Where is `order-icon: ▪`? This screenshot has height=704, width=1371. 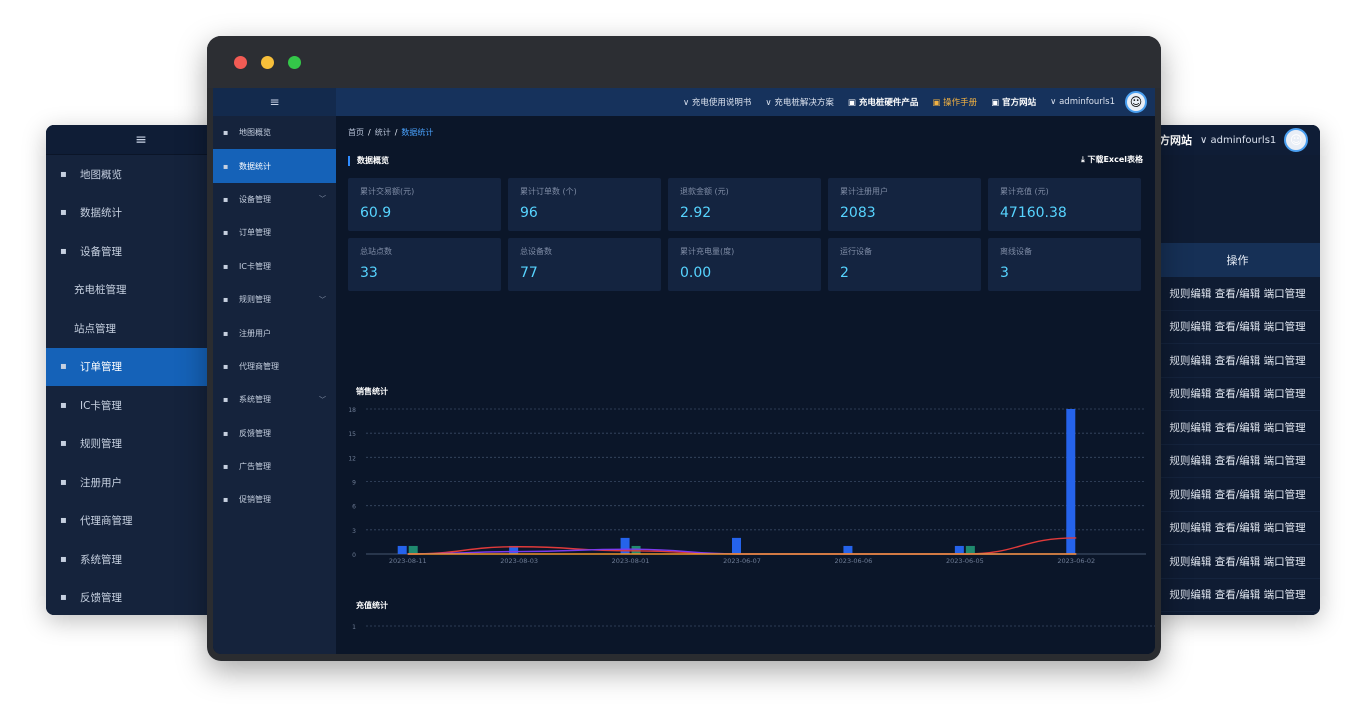
order-icon: ▪ is located at coordinates (63, 367).